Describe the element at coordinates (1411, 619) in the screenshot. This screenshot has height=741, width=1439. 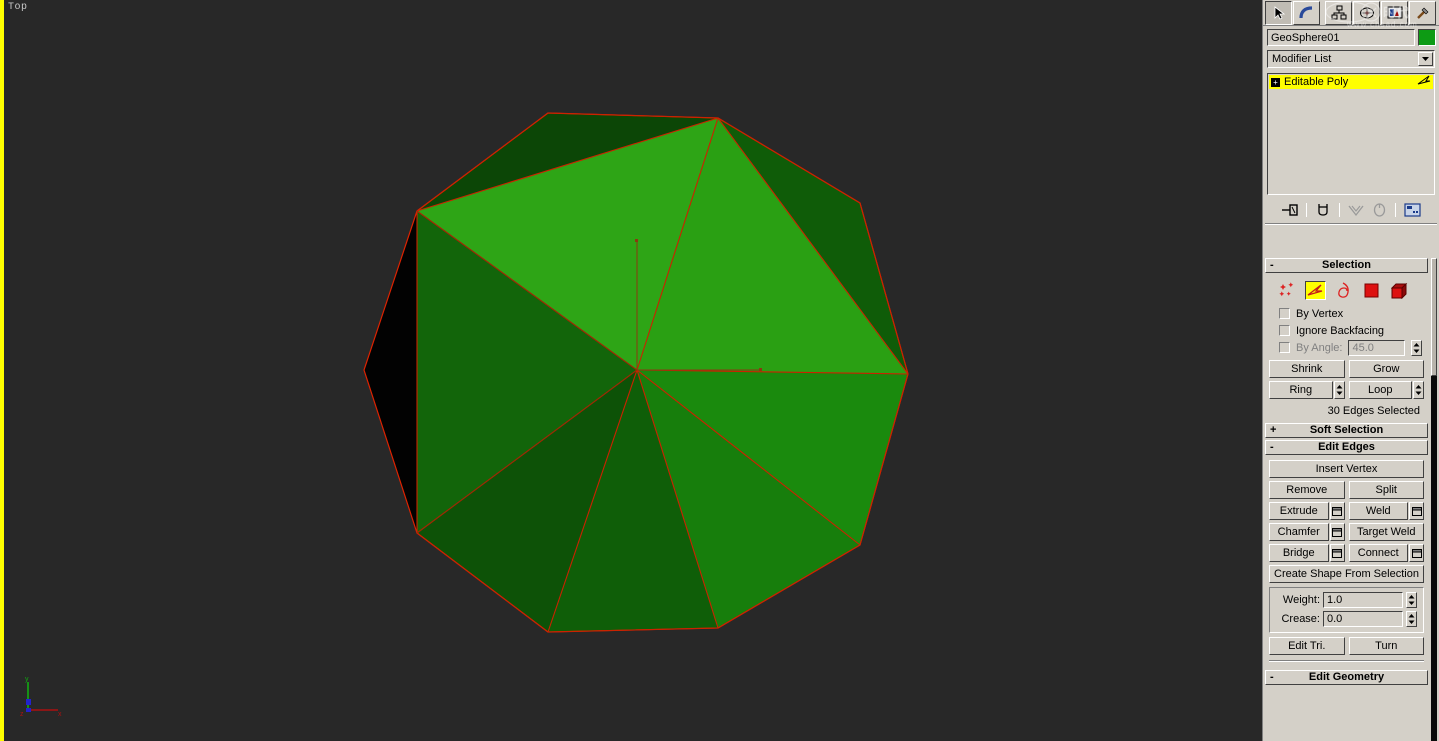
I see `crease-spinner` at that location.